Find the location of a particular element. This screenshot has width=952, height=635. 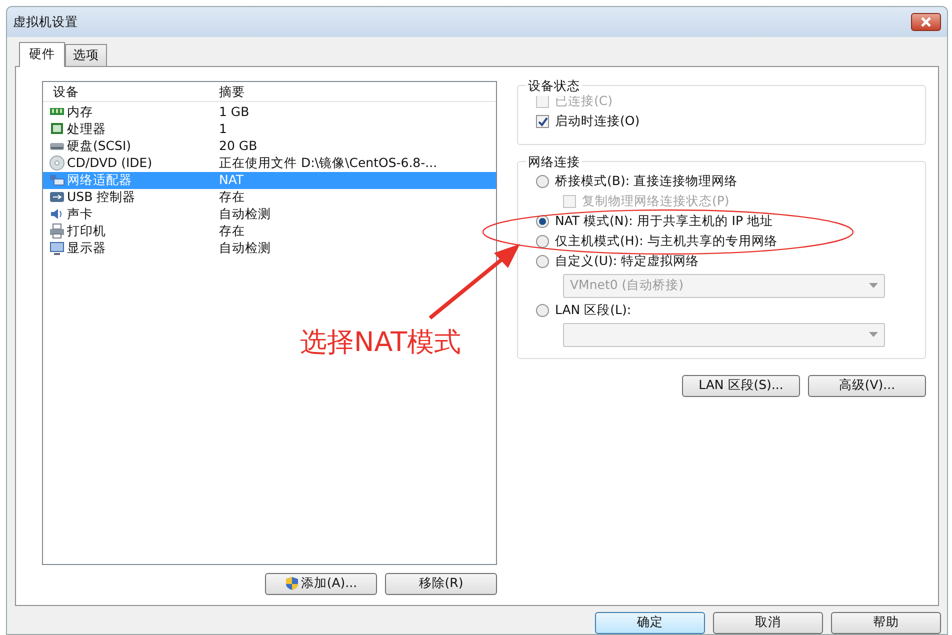

dialog-button: 确定 is located at coordinates (650, 623).